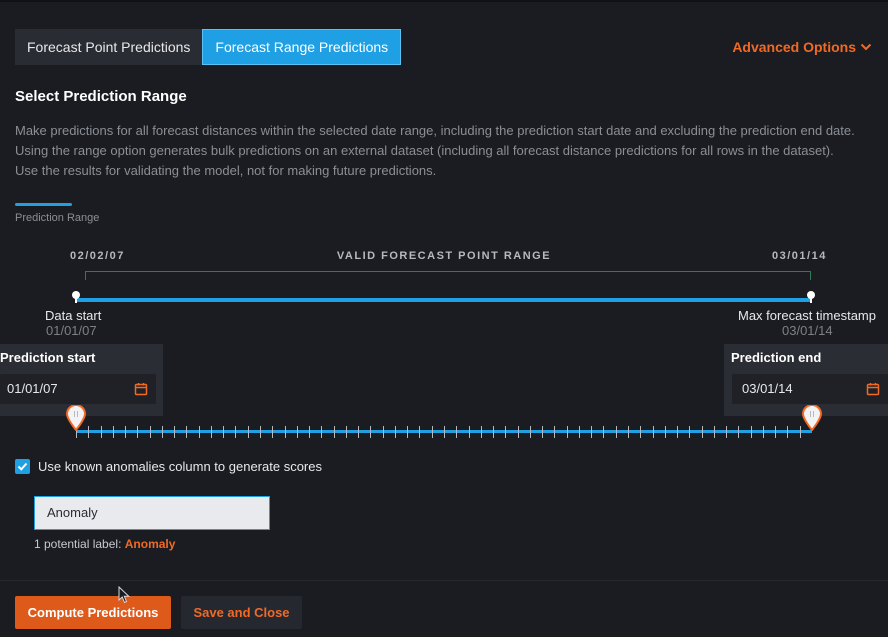  I want to click on top-strip, so click(444, 1).